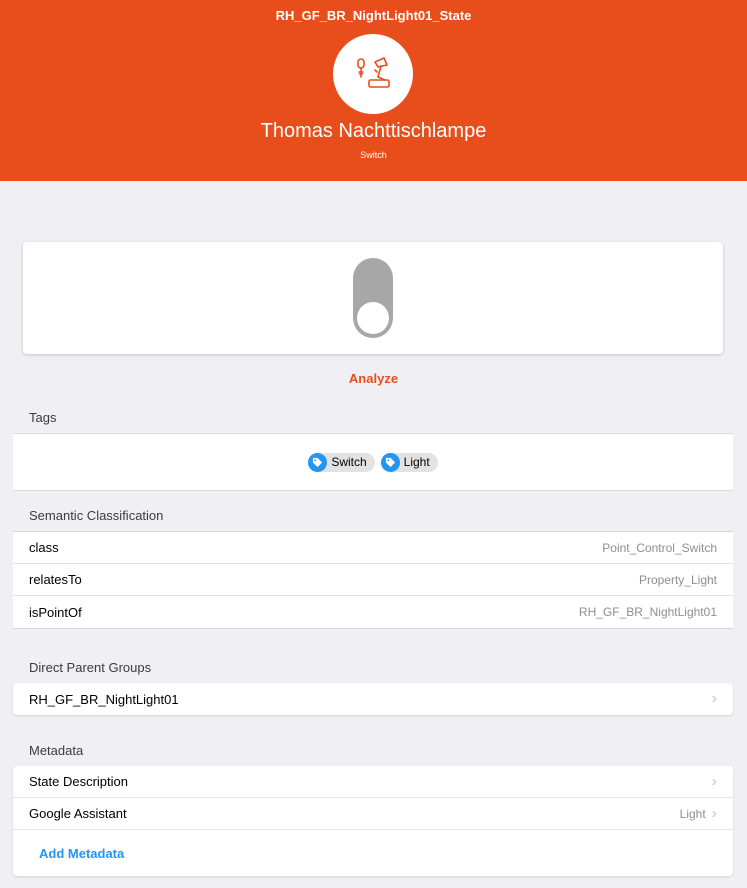  I want to click on semantic-row-ispointof: isPointOf RH_GF_BR_NightLight01, so click(373, 612).